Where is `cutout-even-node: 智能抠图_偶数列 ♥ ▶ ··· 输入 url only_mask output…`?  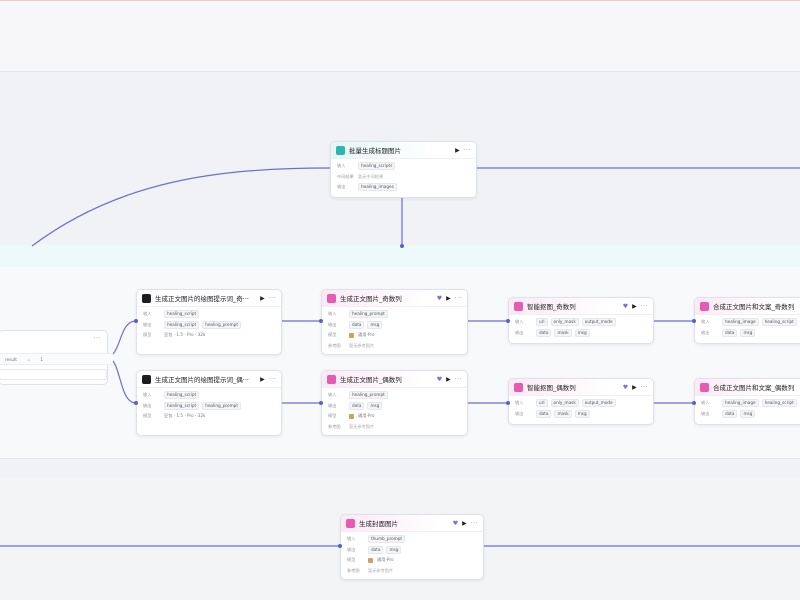
cutout-even-node: 智能抠图_偶数列 ♥ ▶ ··· 输入 url only_mask output… is located at coordinates (581, 401).